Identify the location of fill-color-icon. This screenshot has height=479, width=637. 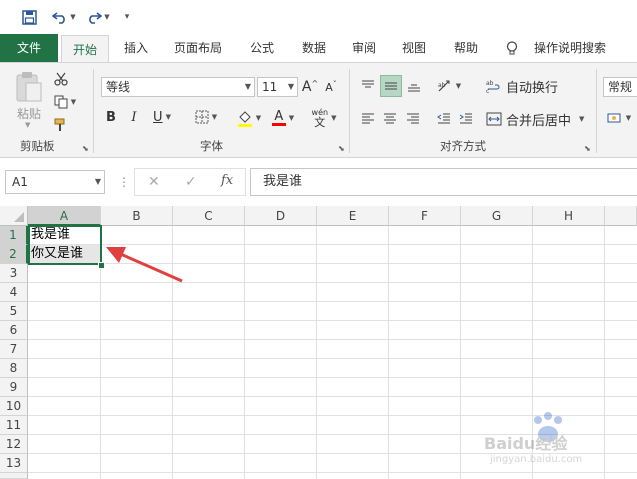
(244, 119).